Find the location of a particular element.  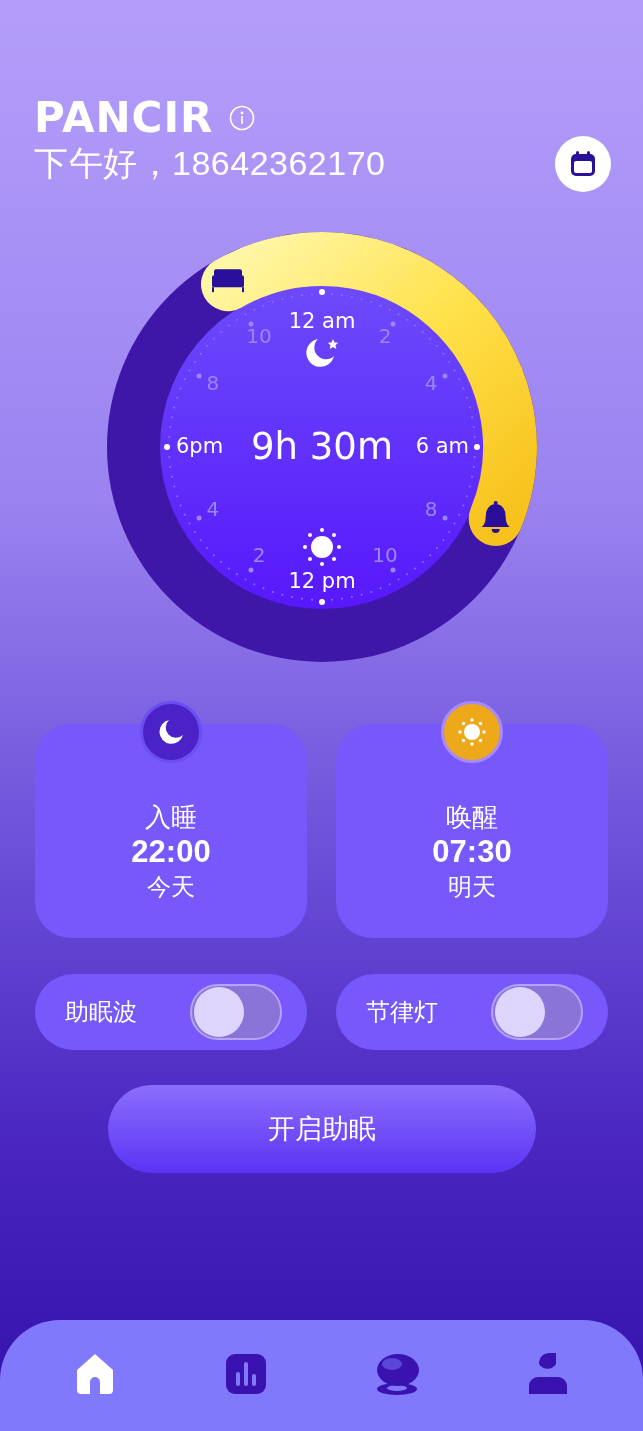

hour-label: 12 pm is located at coordinates (321, 581).